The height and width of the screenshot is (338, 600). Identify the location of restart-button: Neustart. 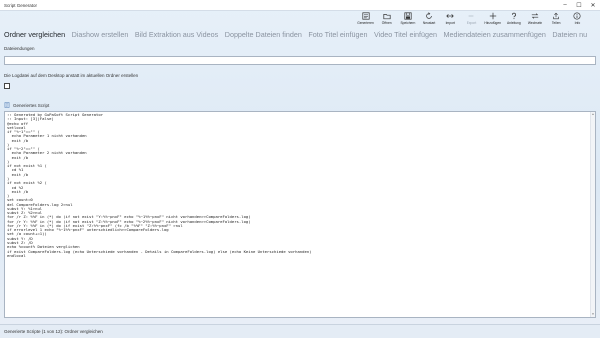
(429, 19).